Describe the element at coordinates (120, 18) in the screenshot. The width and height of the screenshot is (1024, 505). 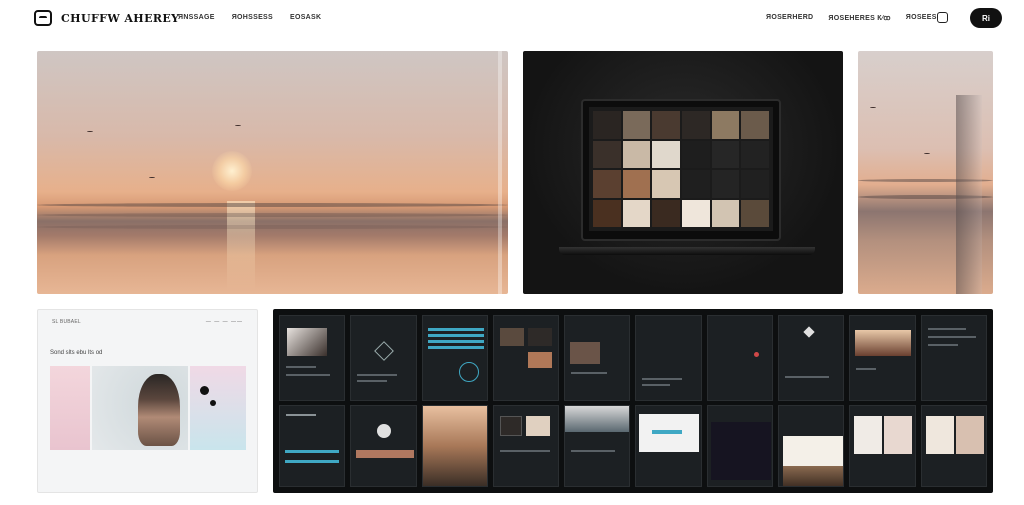
I see `brand-name: CHUFFW AHEREY` at that location.